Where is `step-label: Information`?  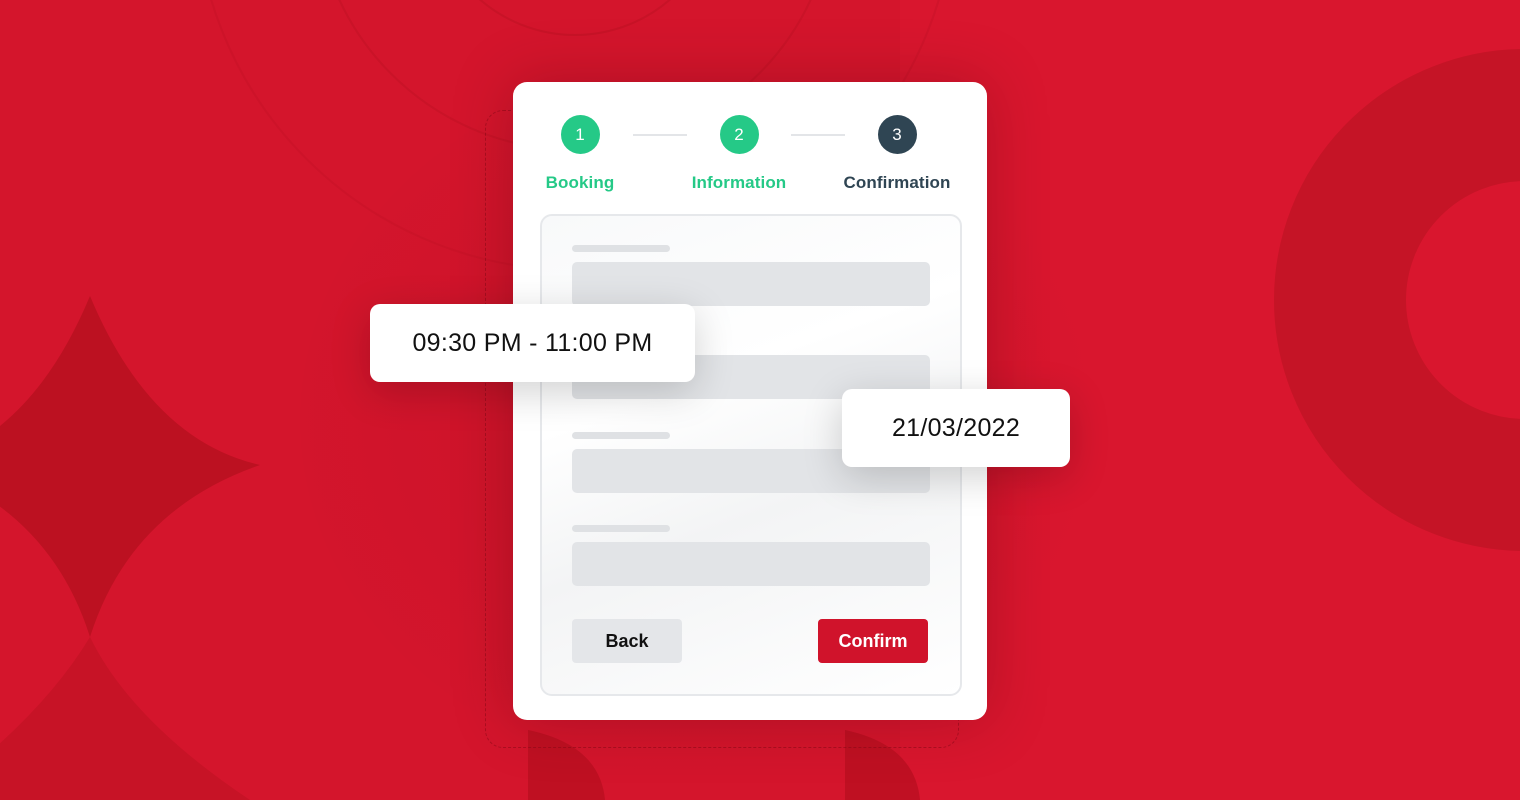 step-label: Information is located at coordinates (739, 182).